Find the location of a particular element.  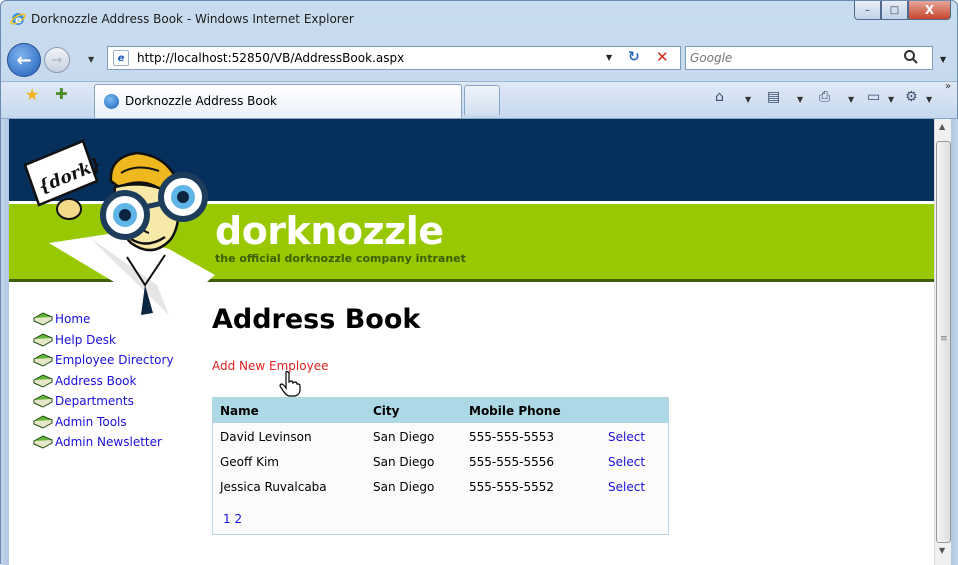

home-dropdown-icon: ▼ is located at coordinates (748, 99).